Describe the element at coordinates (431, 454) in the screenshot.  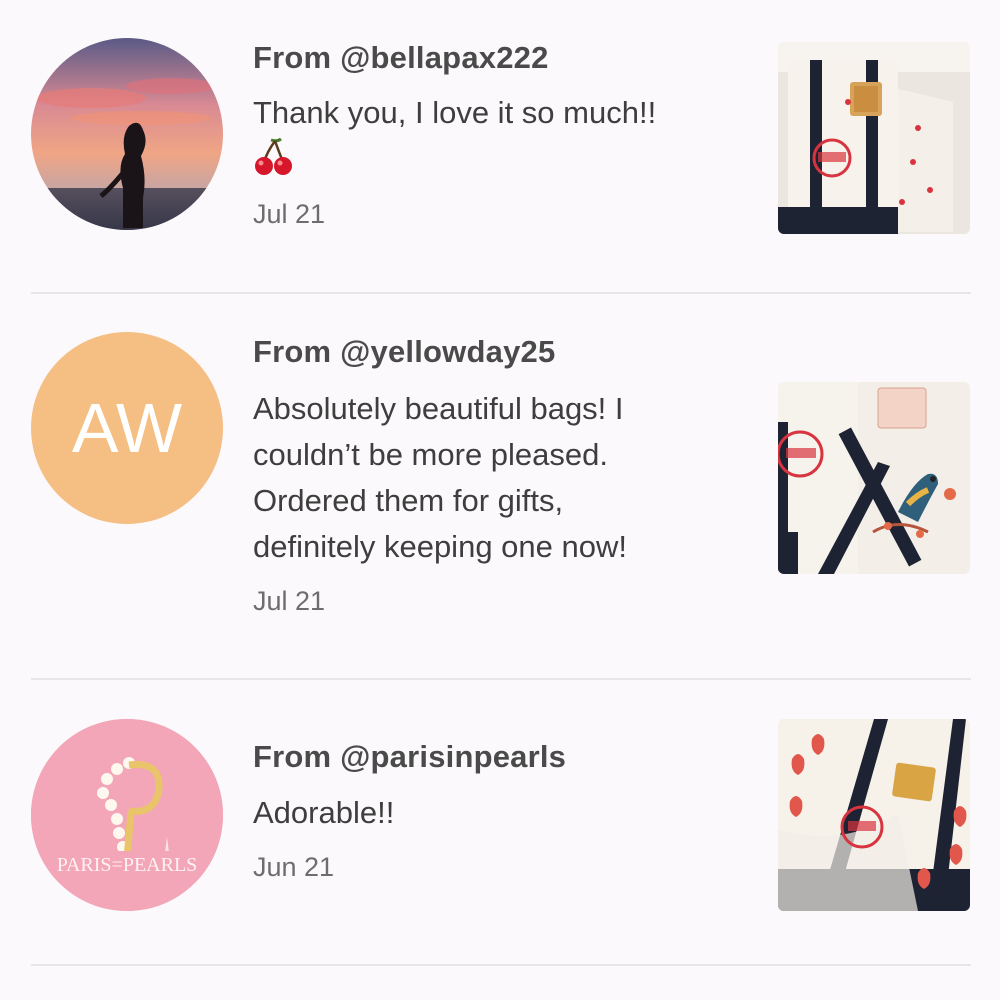
I see `review-comment-line: couldn’t be more pleased.` at that location.